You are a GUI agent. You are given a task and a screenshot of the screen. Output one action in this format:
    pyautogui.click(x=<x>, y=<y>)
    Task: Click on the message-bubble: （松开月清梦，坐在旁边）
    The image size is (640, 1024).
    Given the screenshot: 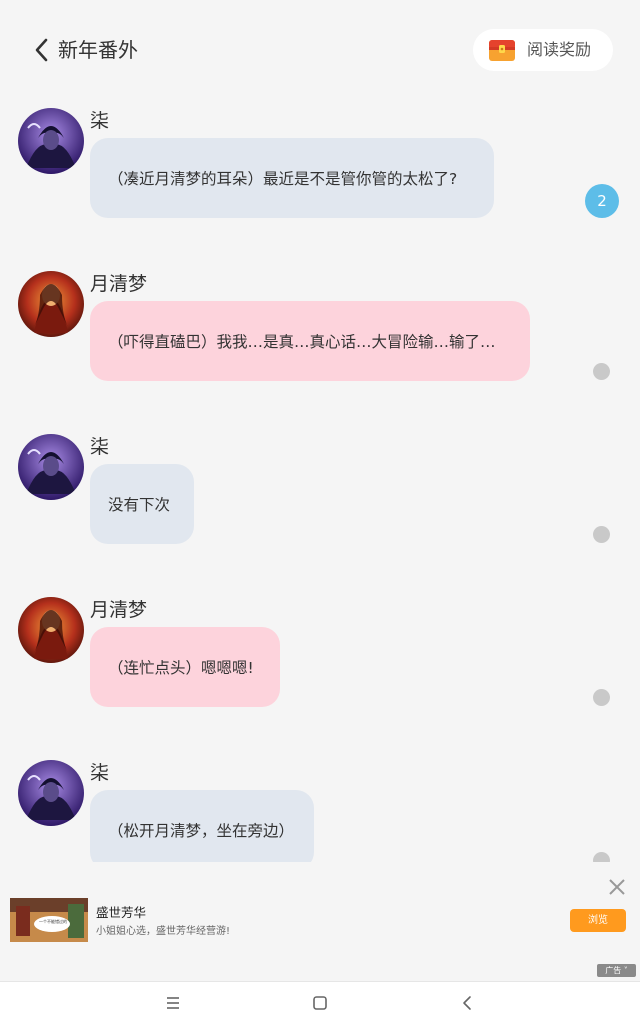 What is the action you would take?
    pyautogui.click(x=202, y=826)
    